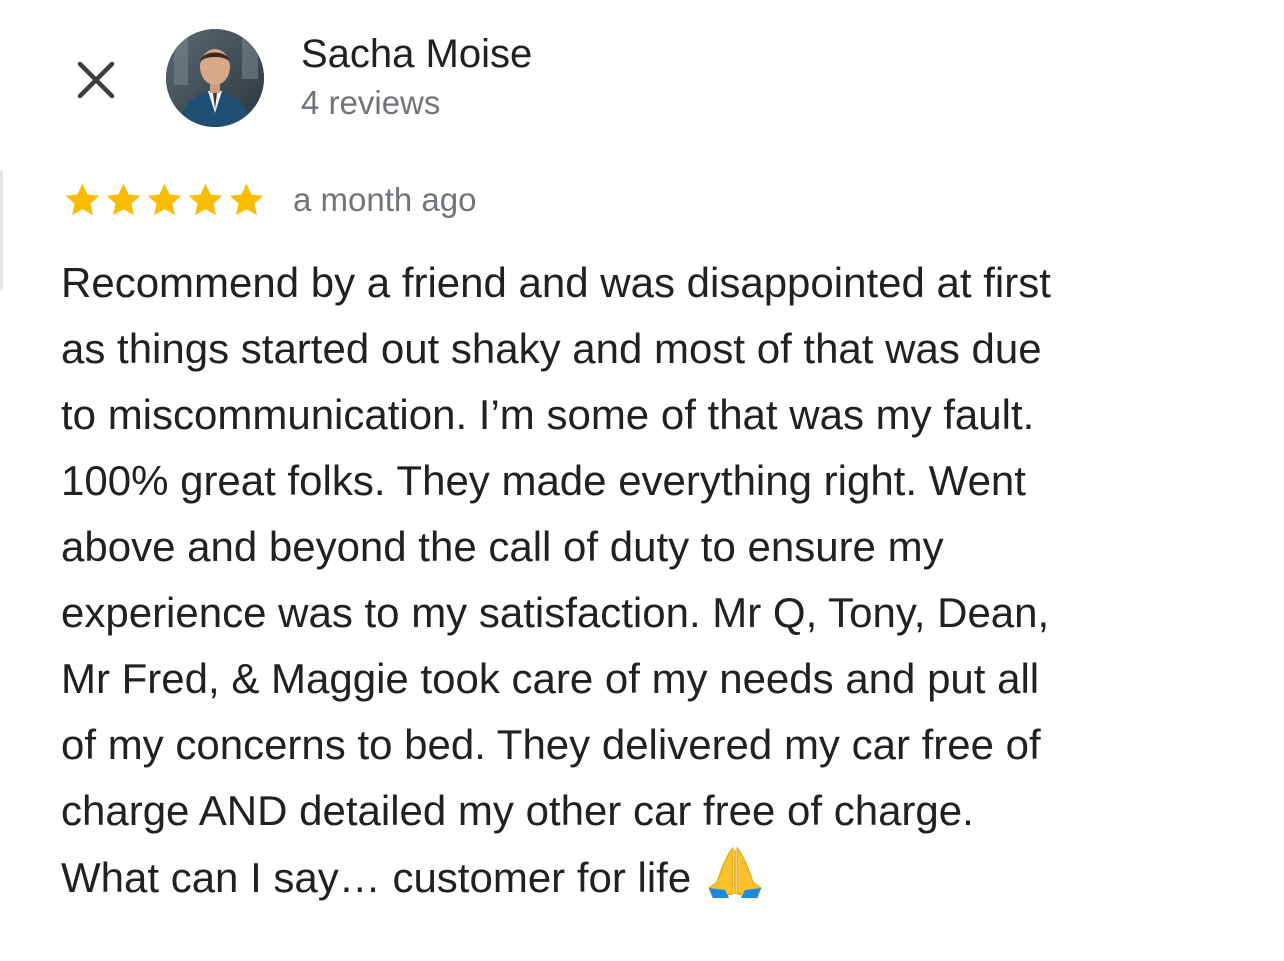 The image size is (1284, 961). Describe the element at coordinates (416, 54) in the screenshot. I see `reviewer-name: Sacha Moise` at that location.